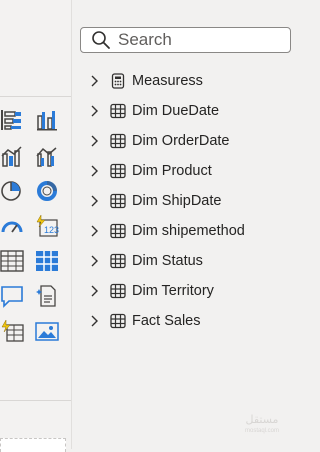 The image size is (320, 452). I want to click on field-table-label: Fact Sales, so click(166, 321).